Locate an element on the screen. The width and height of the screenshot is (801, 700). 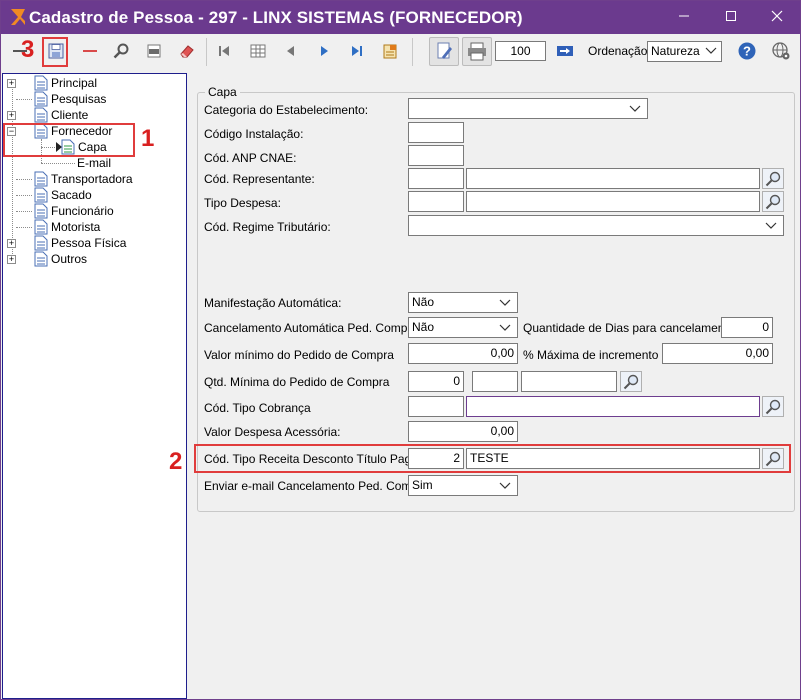
report-button is located at coordinates (390, 51).